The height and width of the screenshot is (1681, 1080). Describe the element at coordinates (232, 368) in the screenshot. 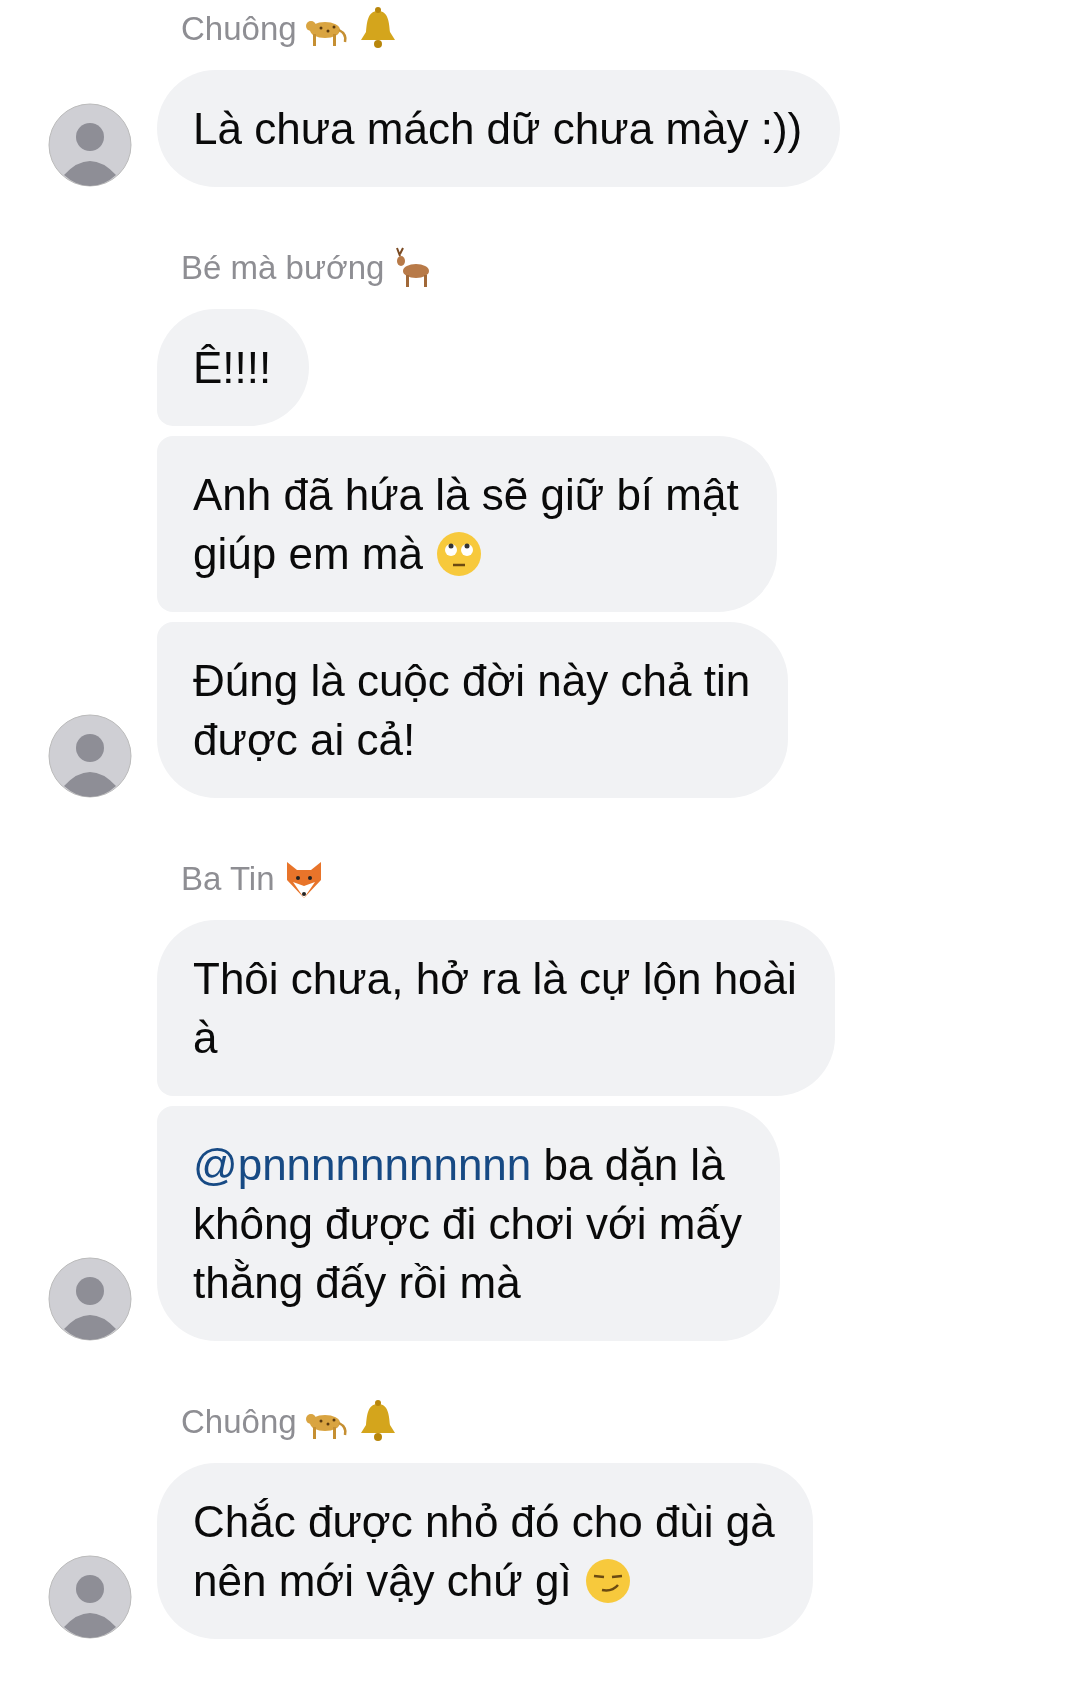

I see `message-text: Ê!!!!` at that location.